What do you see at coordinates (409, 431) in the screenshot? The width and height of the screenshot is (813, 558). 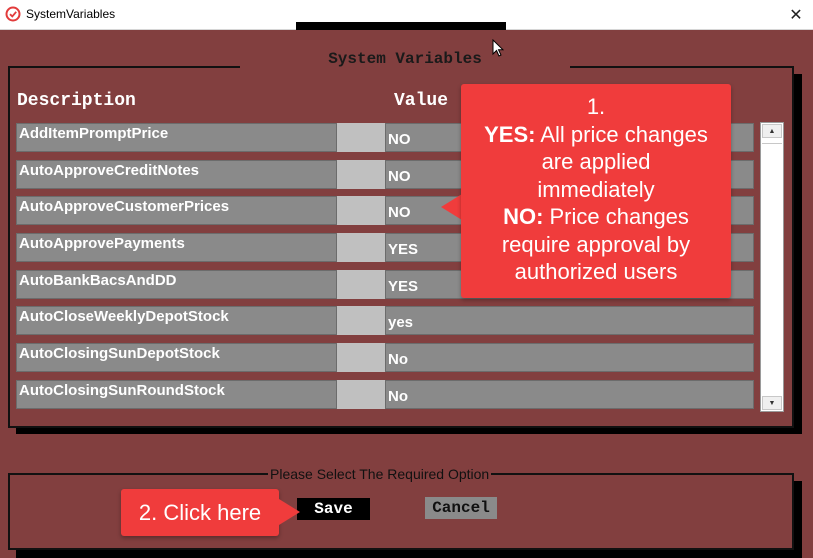 I see `variables-frame-shadow` at bounding box center [409, 431].